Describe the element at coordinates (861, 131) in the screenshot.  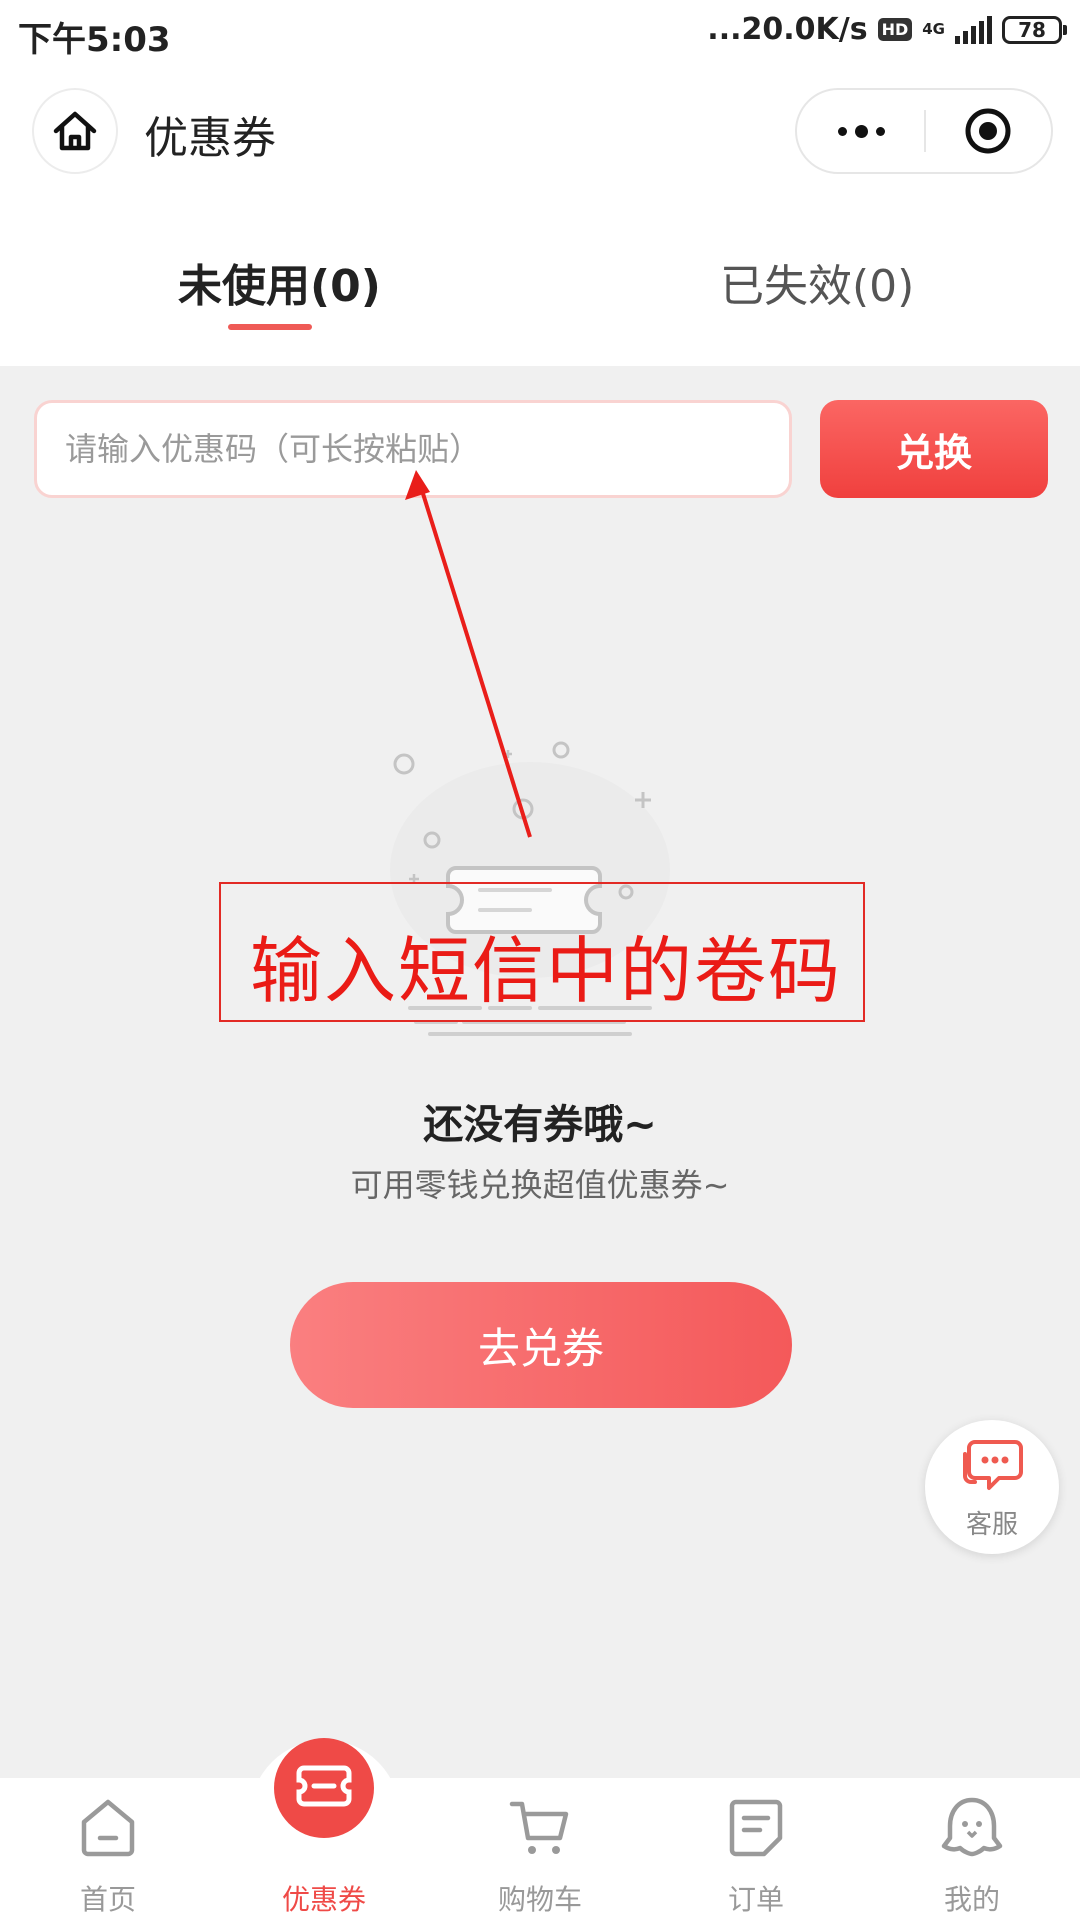
I see `more-button` at that location.